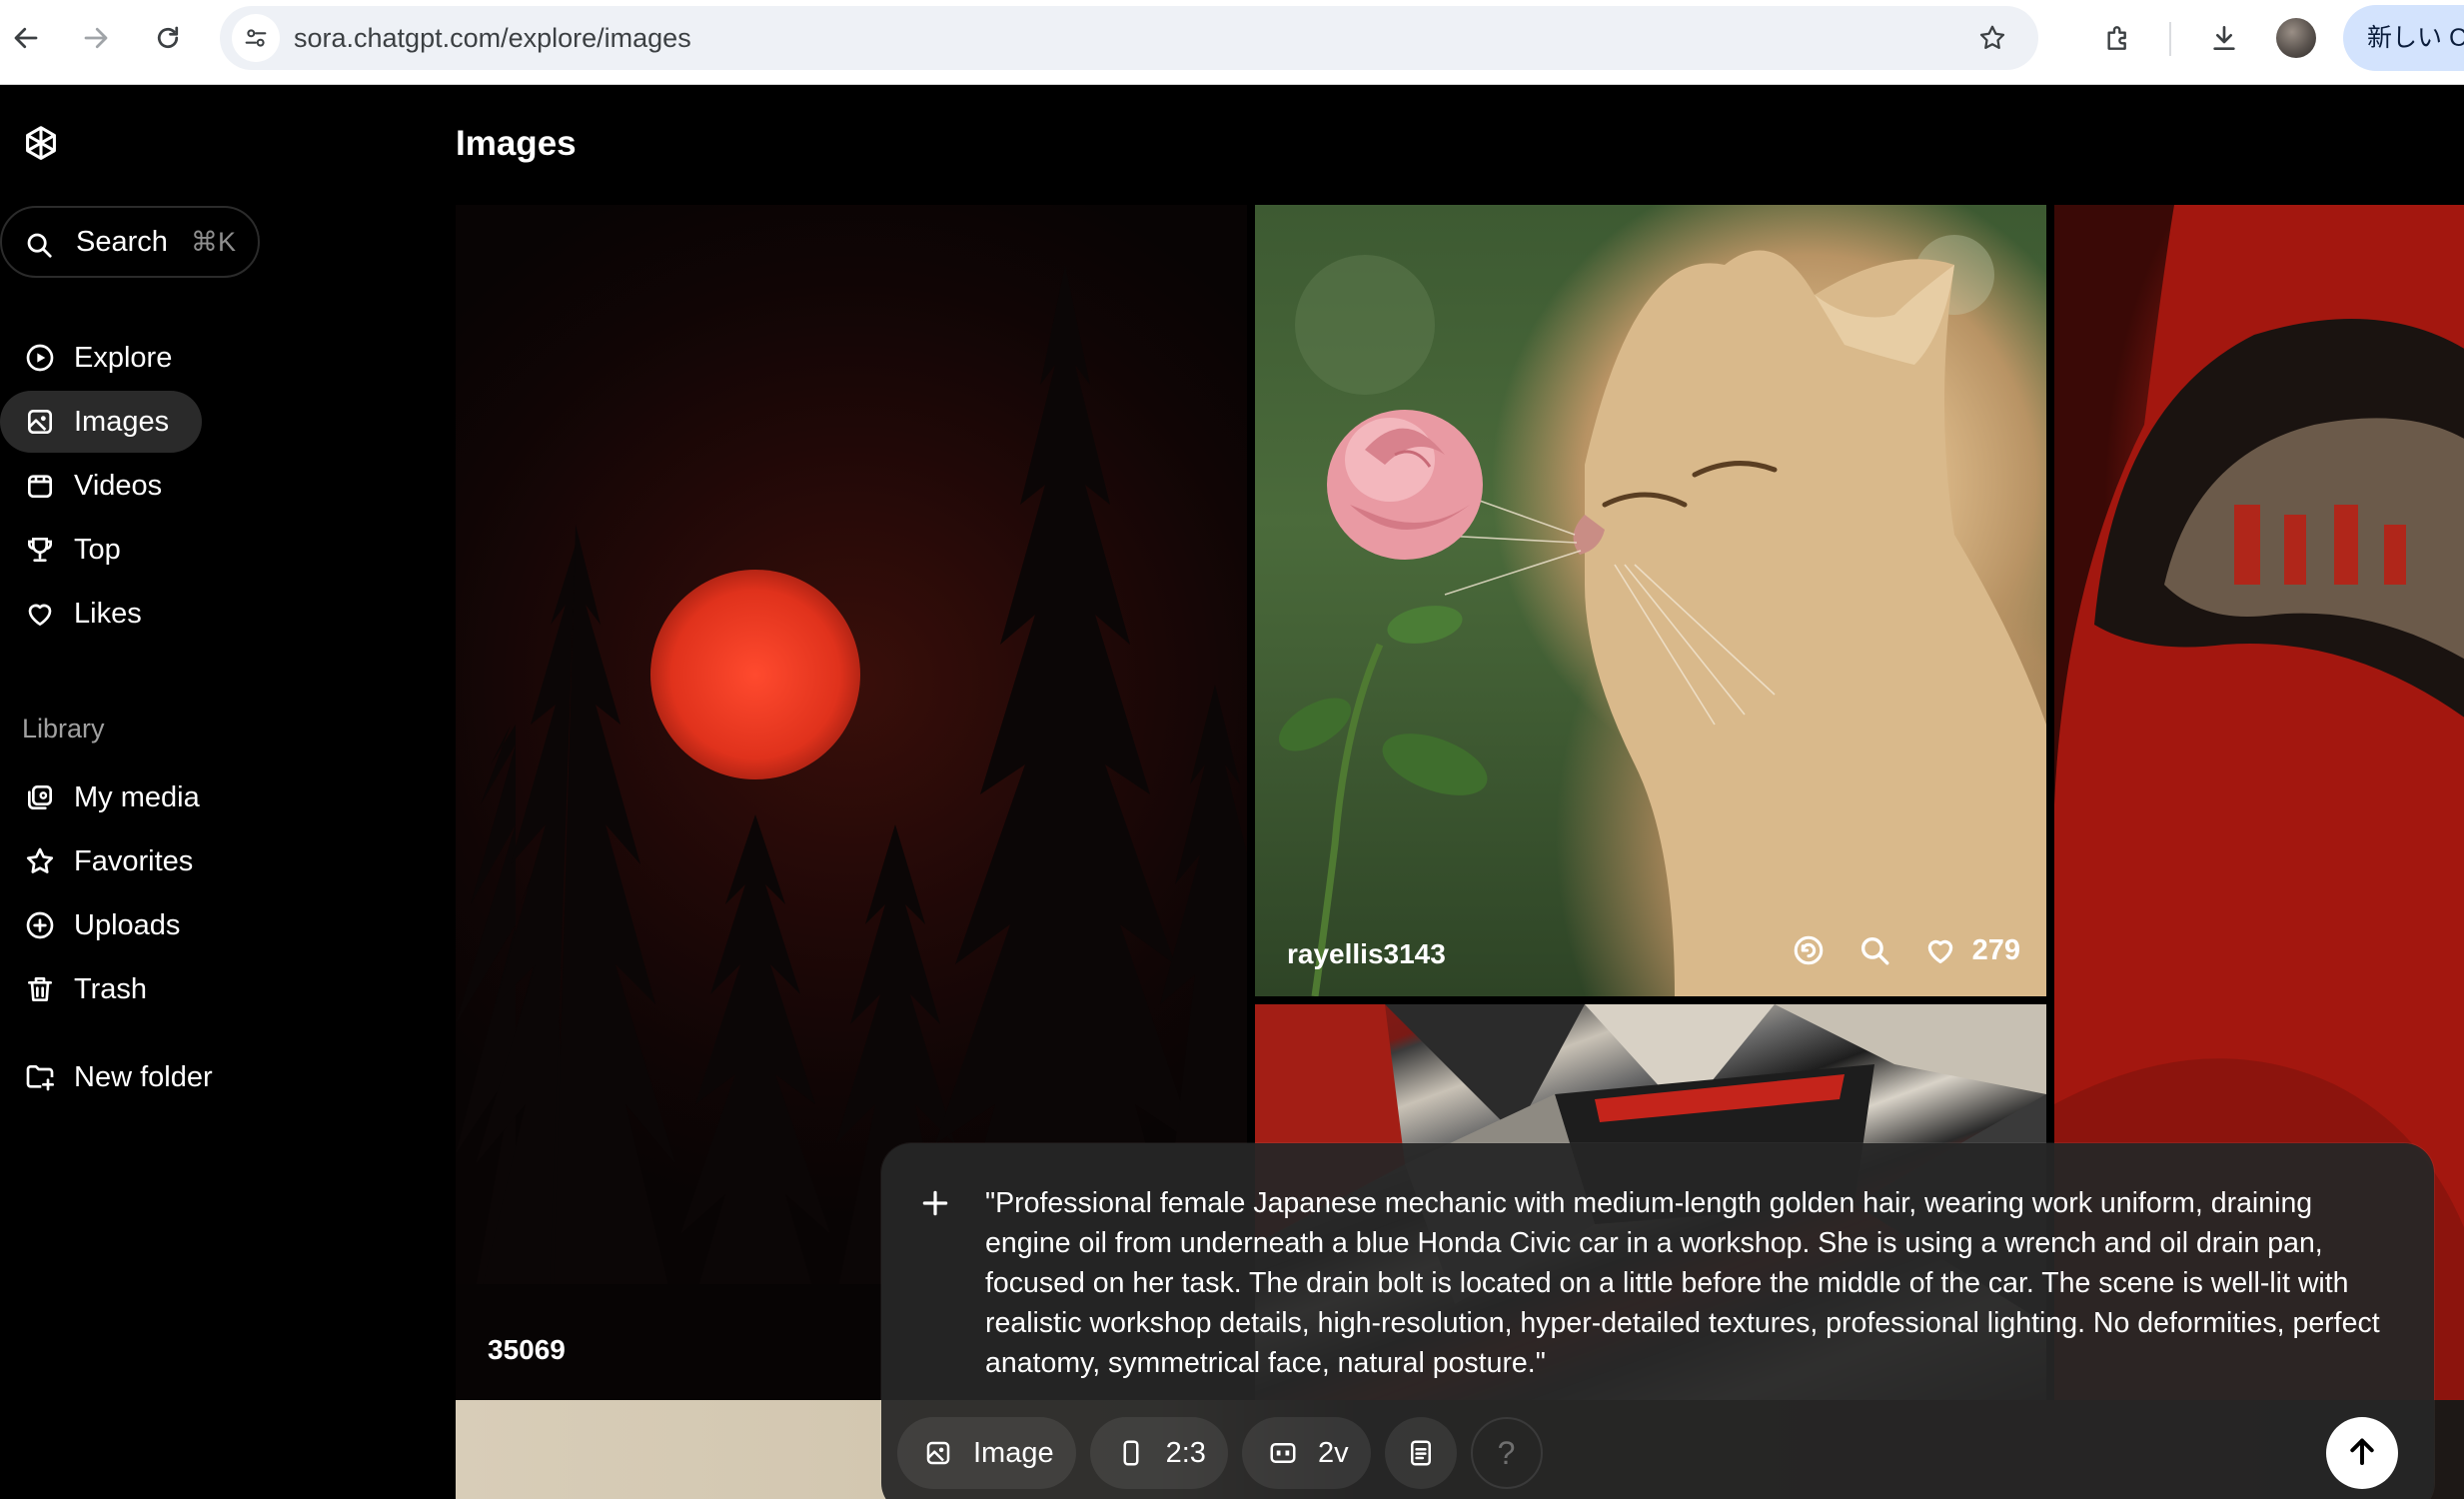 Image resolution: width=2464 pixels, height=1499 pixels. I want to click on forward-icon, so click(96, 38).